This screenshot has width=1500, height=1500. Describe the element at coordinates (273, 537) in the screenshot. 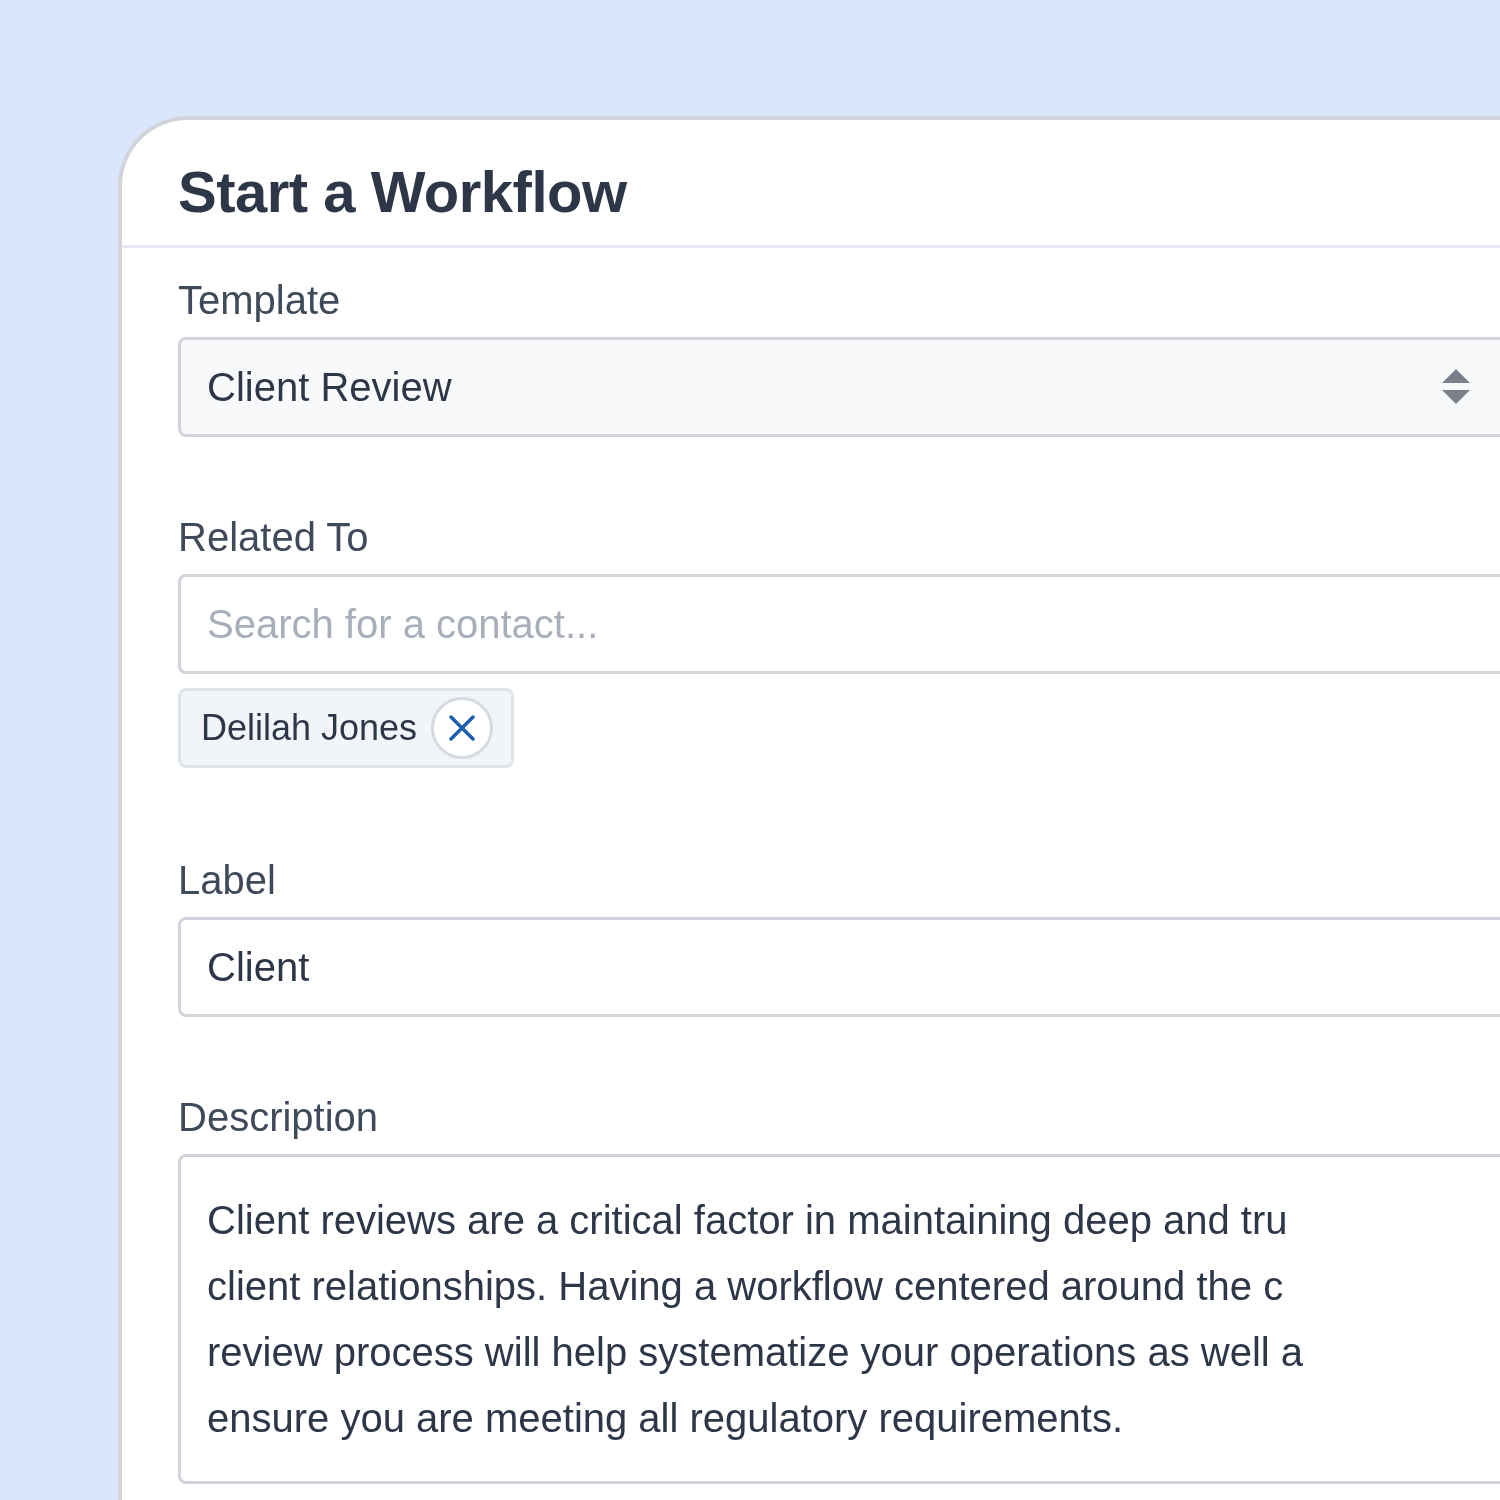

I see `field-label: Related To` at that location.